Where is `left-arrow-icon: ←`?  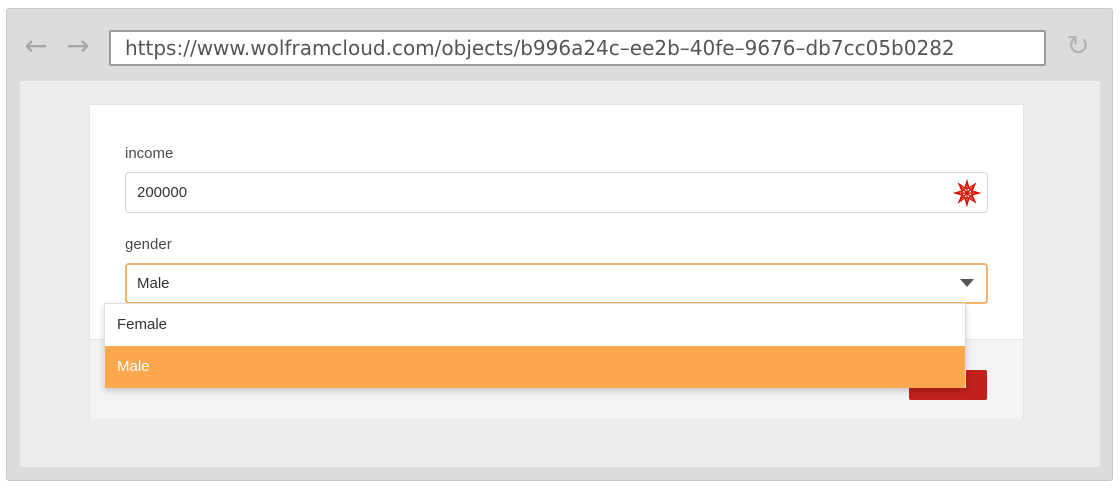
left-arrow-icon: ← is located at coordinates (36, 46).